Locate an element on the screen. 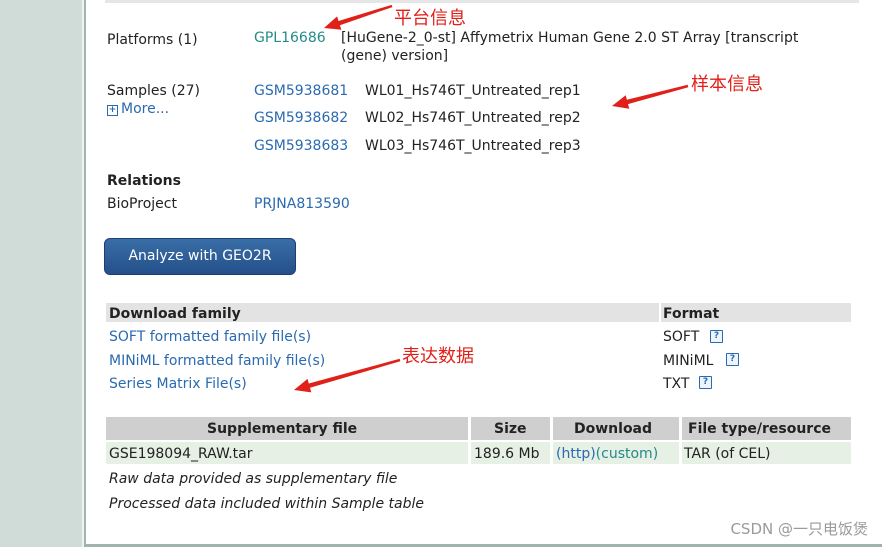  expression-arrow is located at coordinates (347, 375).